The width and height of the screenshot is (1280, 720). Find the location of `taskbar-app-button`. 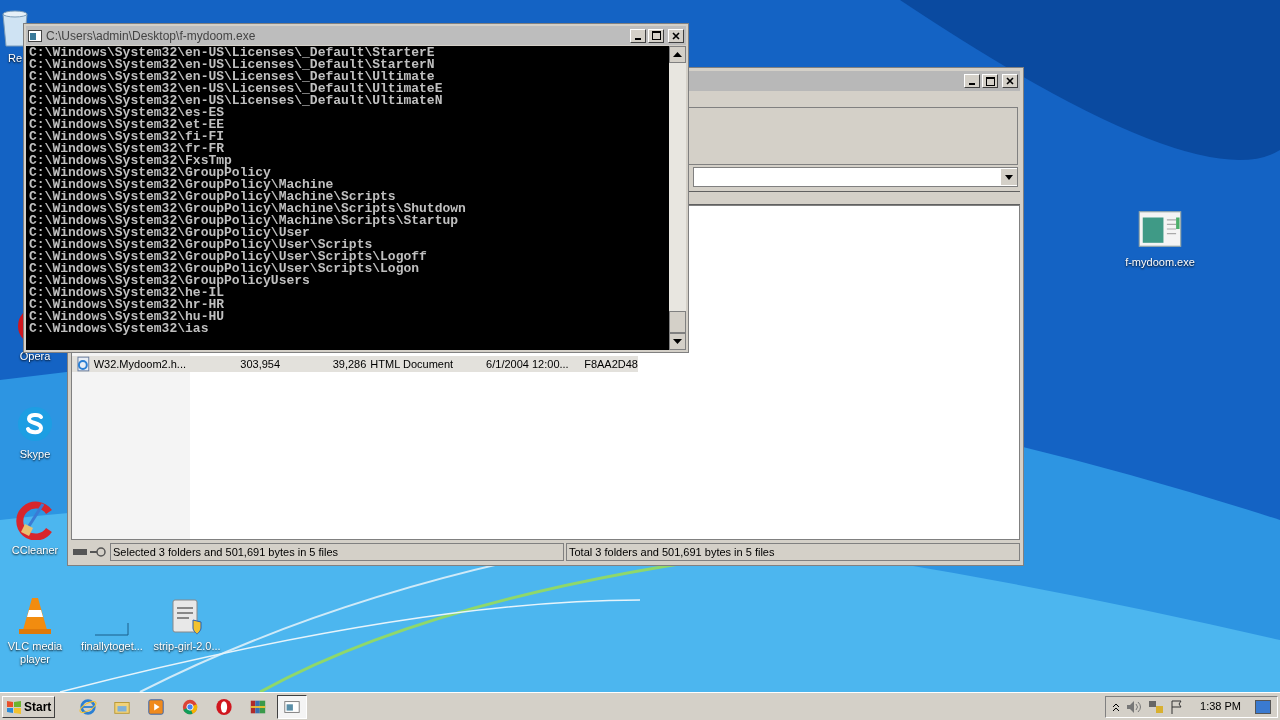

taskbar-app-button is located at coordinates (292, 706).